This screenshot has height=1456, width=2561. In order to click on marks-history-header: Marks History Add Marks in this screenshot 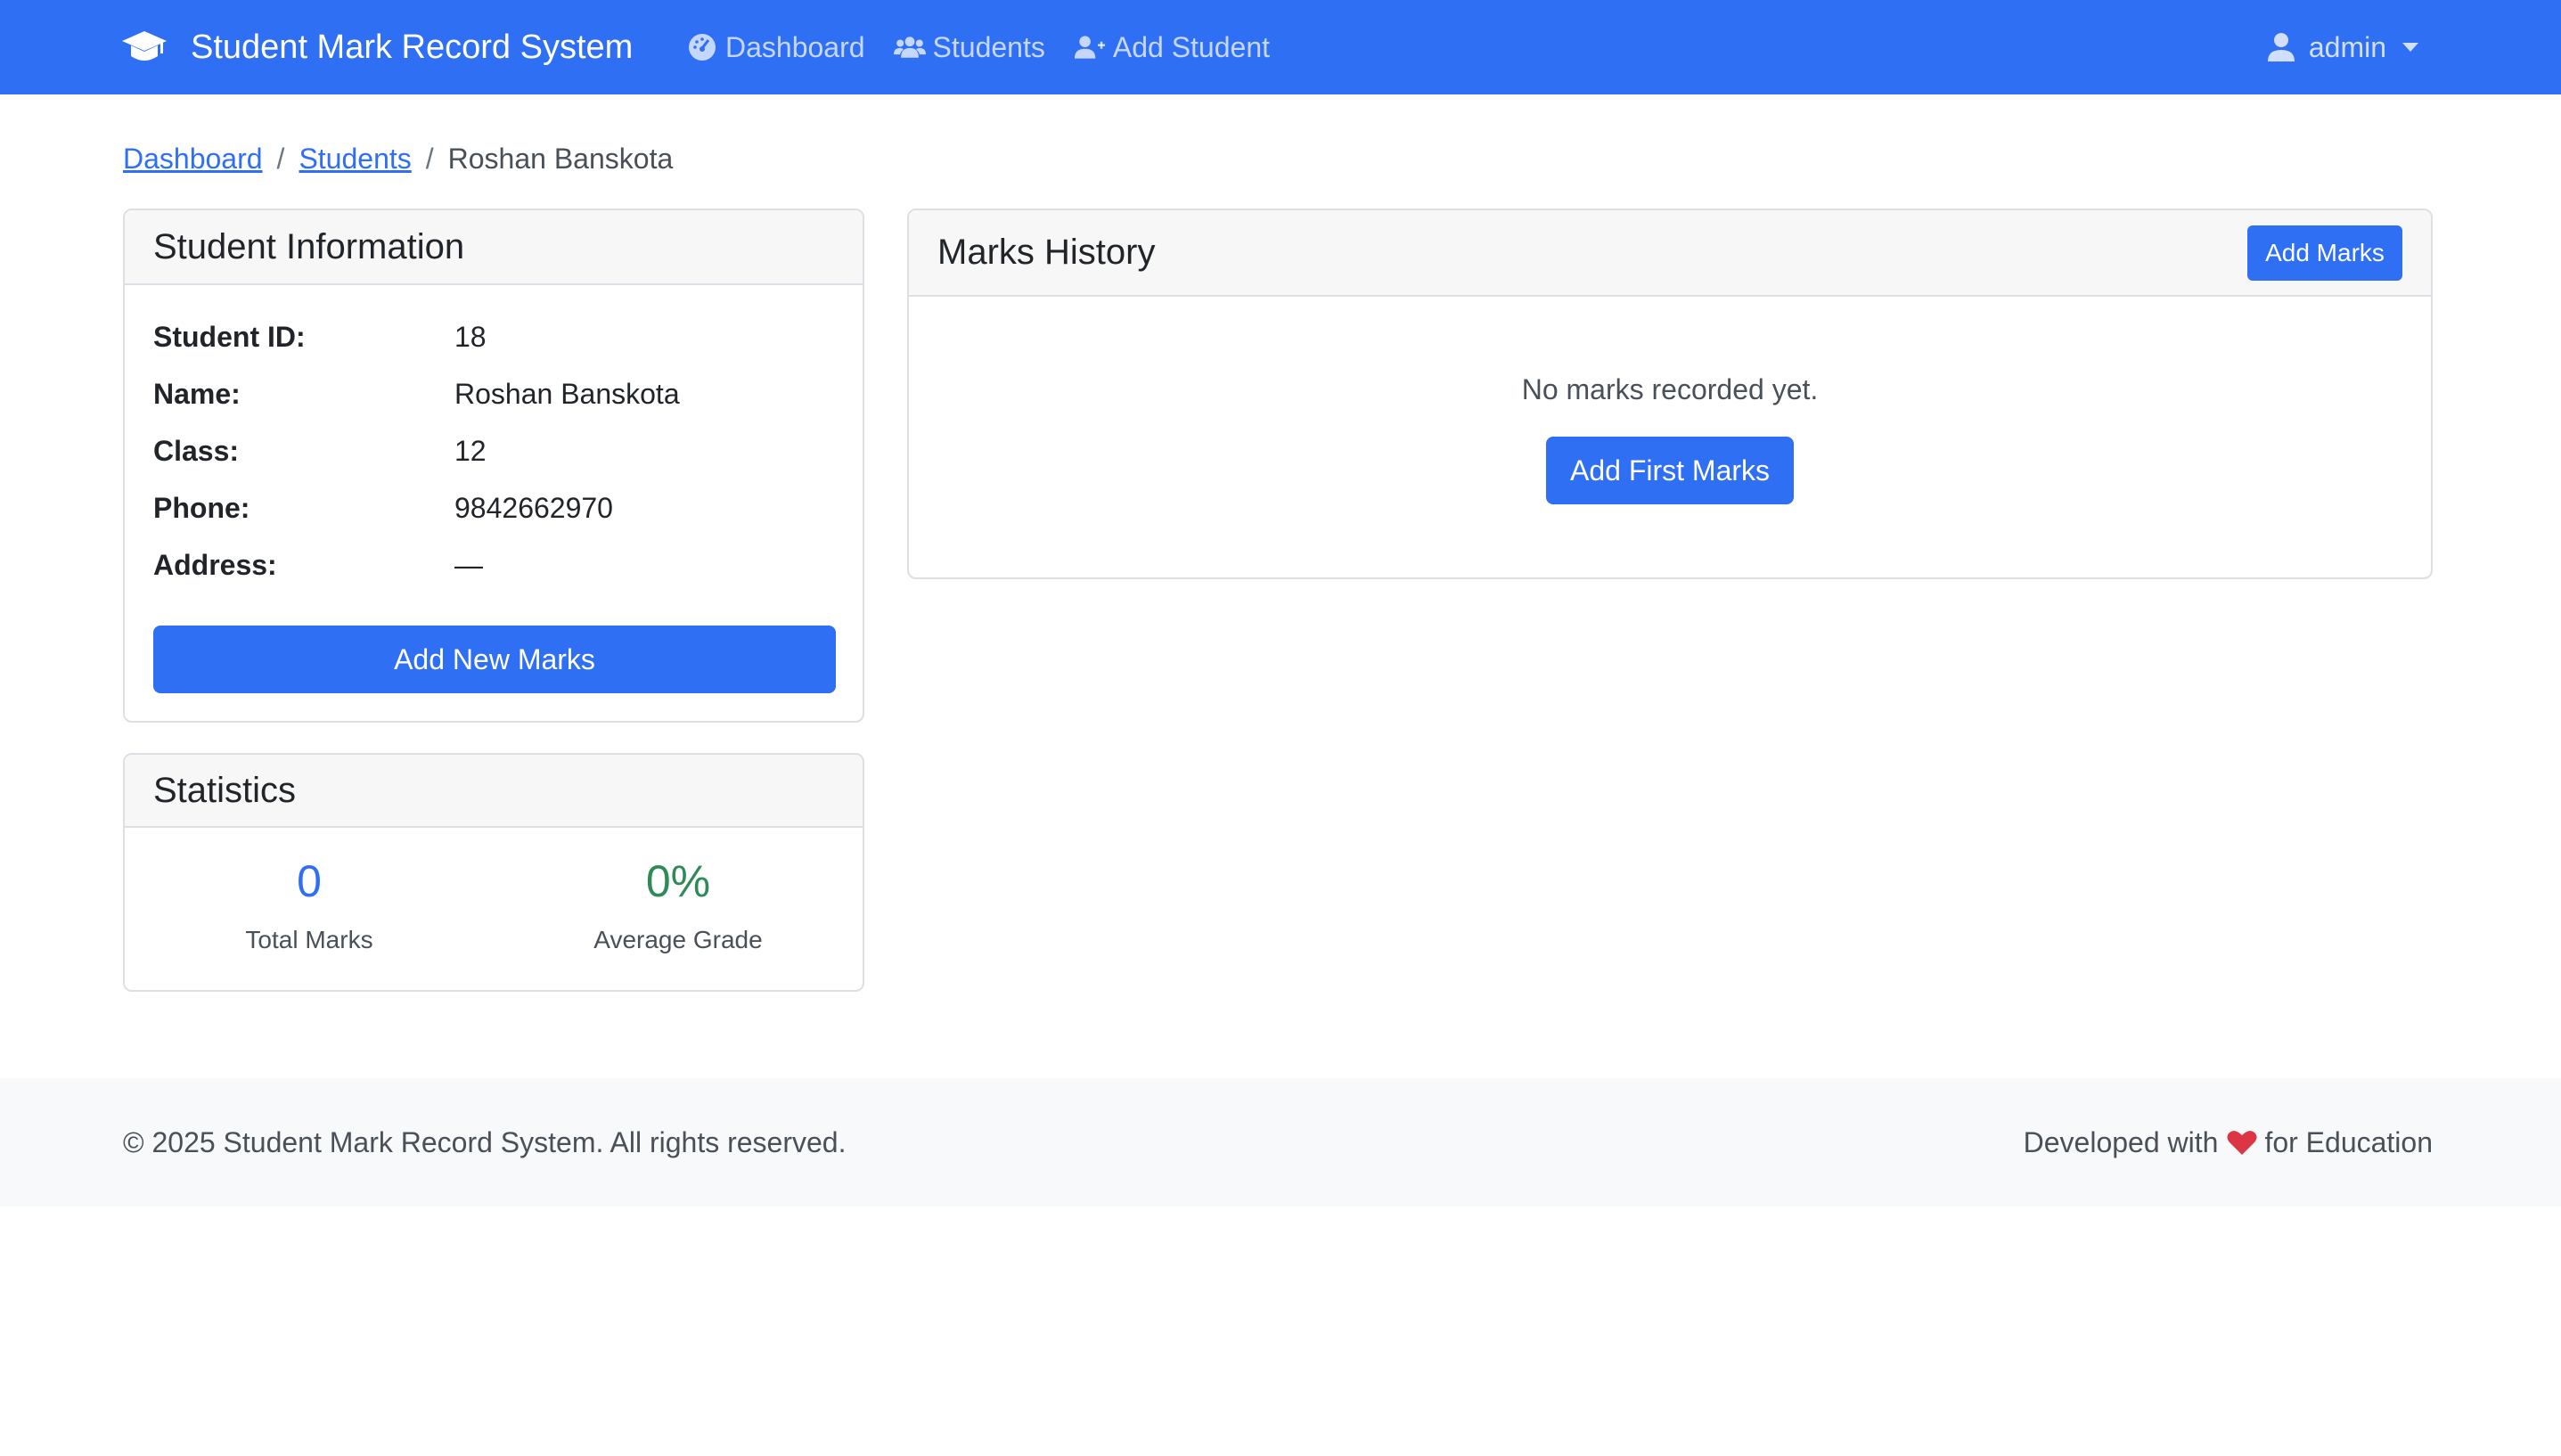, I will do `click(1670, 254)`.